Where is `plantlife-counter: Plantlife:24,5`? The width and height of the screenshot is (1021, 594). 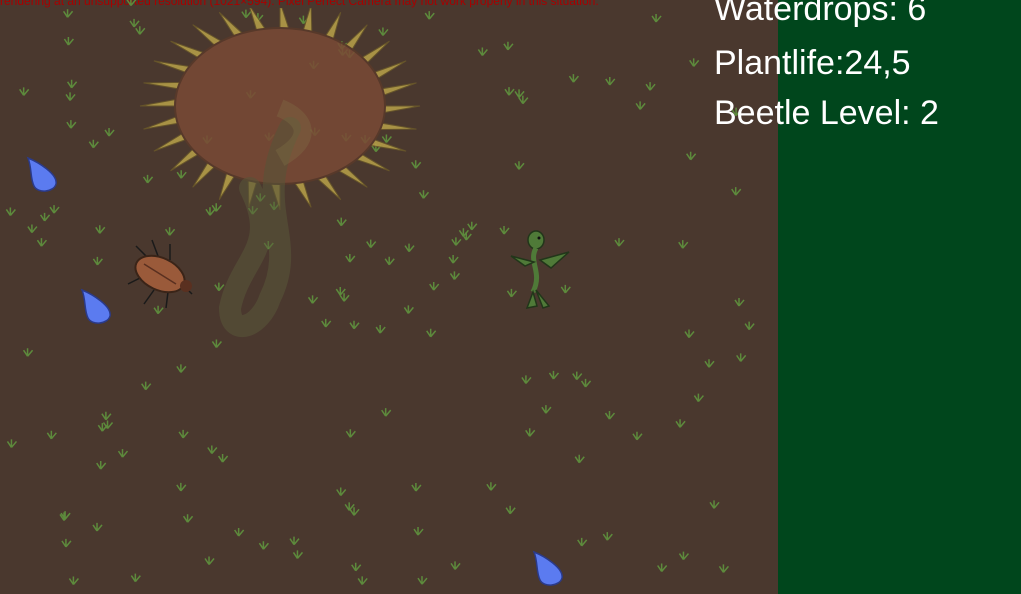
plantlife-counter: Plantlife:24,5 is located at coordinates (812, 63).